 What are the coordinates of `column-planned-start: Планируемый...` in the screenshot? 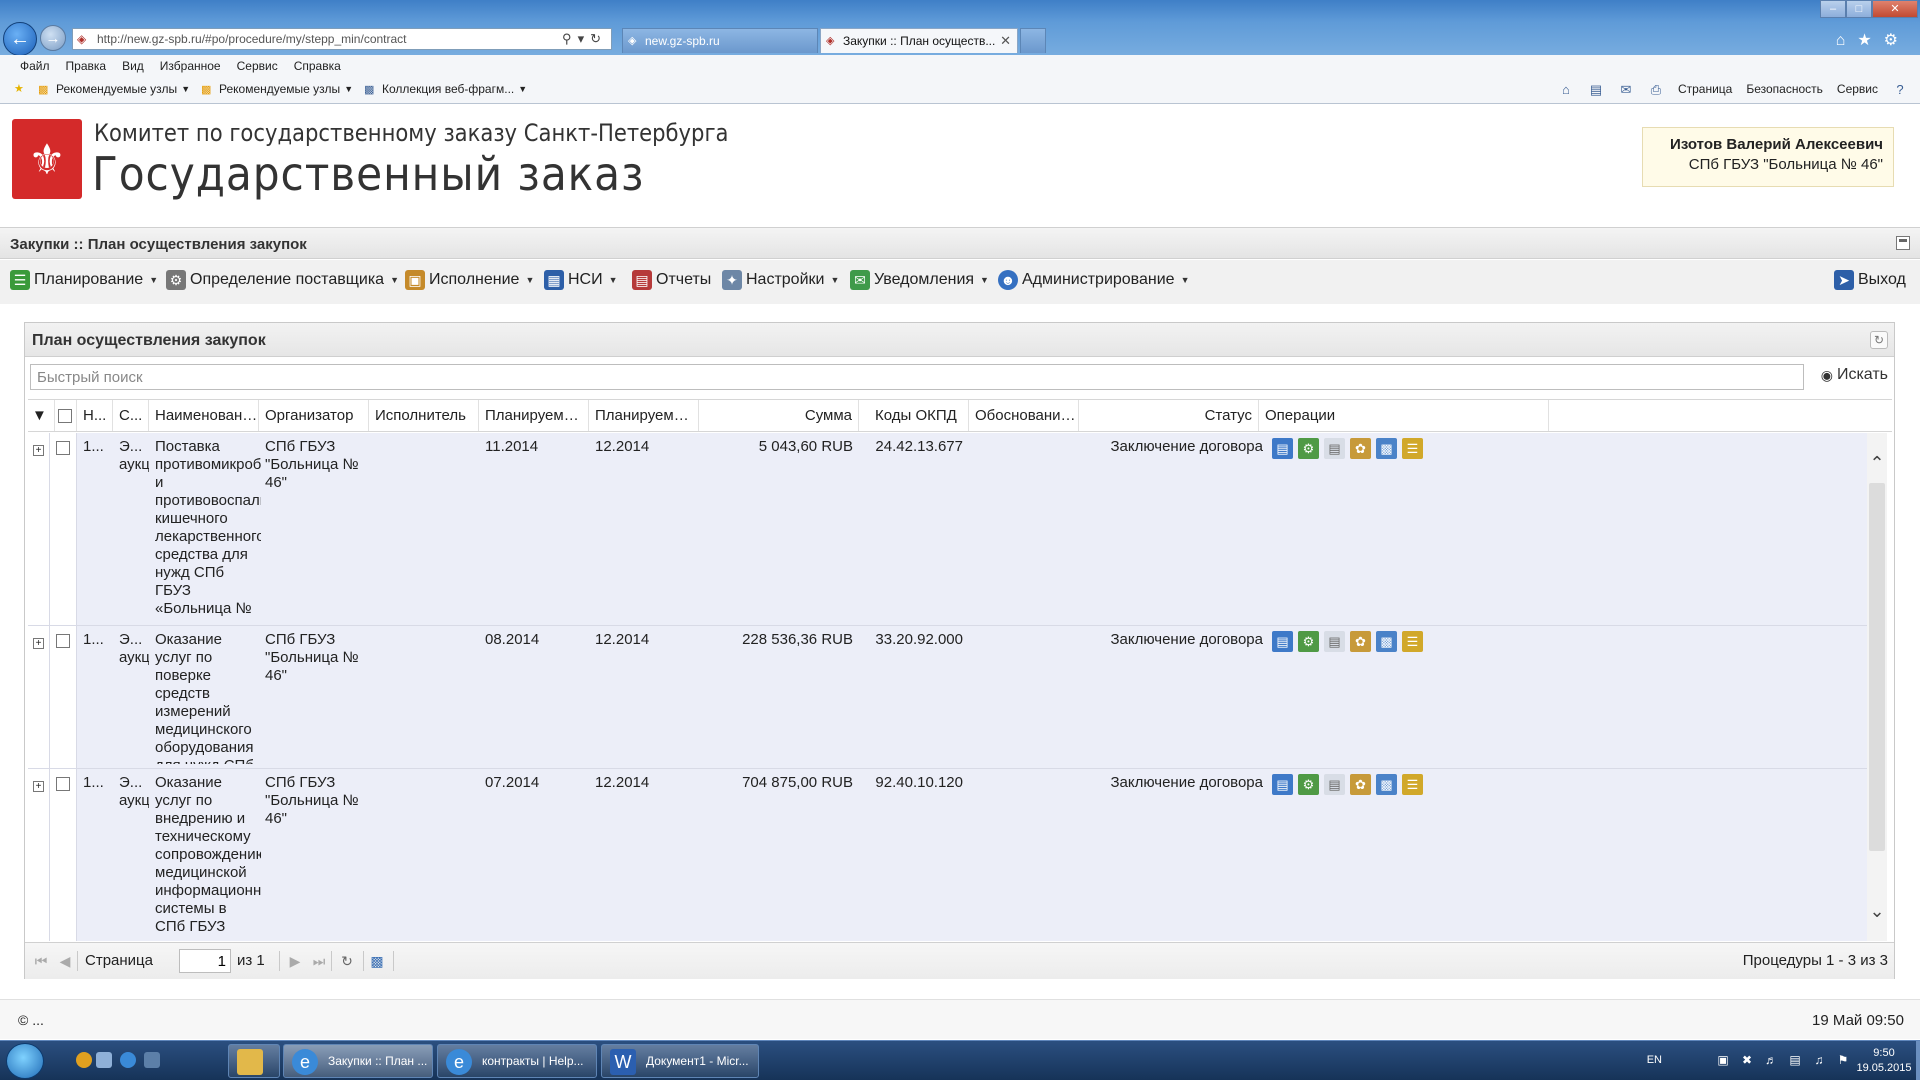 It's located at (534, 415).